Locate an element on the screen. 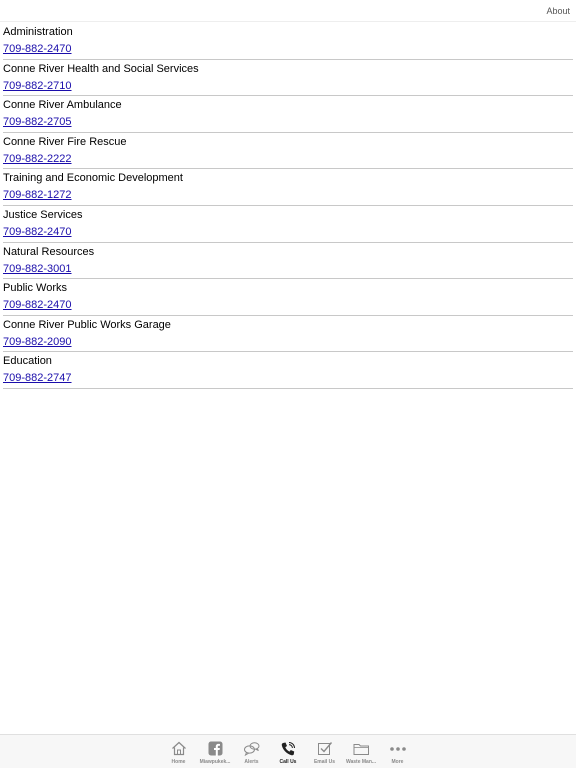 The image size is (576, 769). phone-icon is located at coordinates (288, 748).